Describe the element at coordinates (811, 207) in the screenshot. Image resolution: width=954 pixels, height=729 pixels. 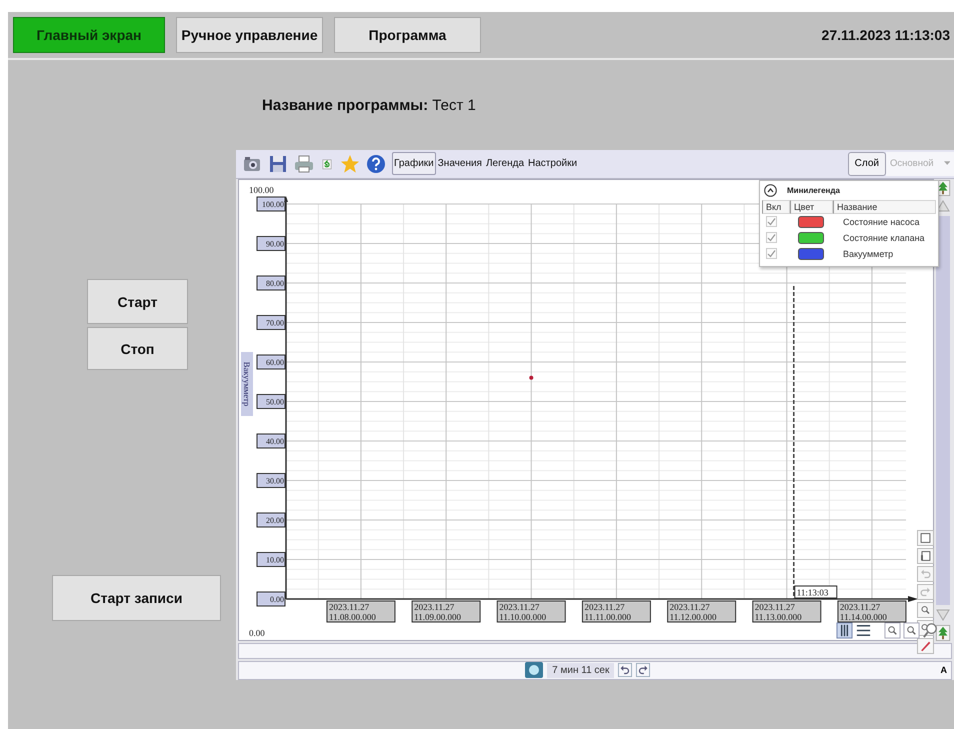
I see `column-header: Цвет` at that location.